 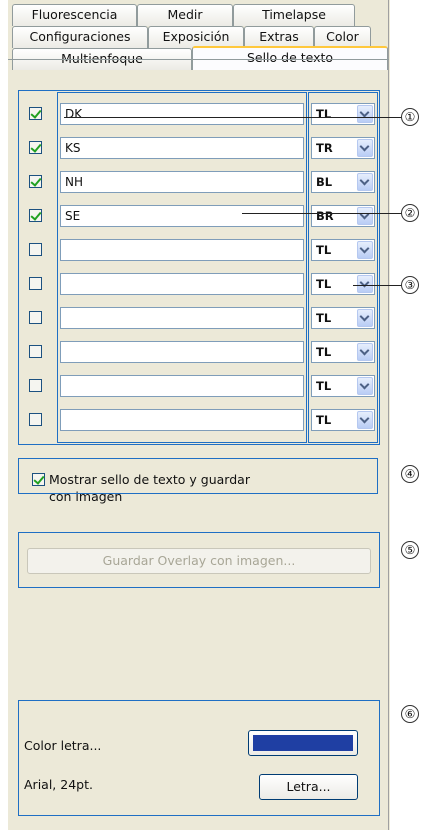 What do you see at coordinates (58, 784) in the screenshot?
I see `font-name-label: Arial, 24pt.` at bounding box center [58, 784].